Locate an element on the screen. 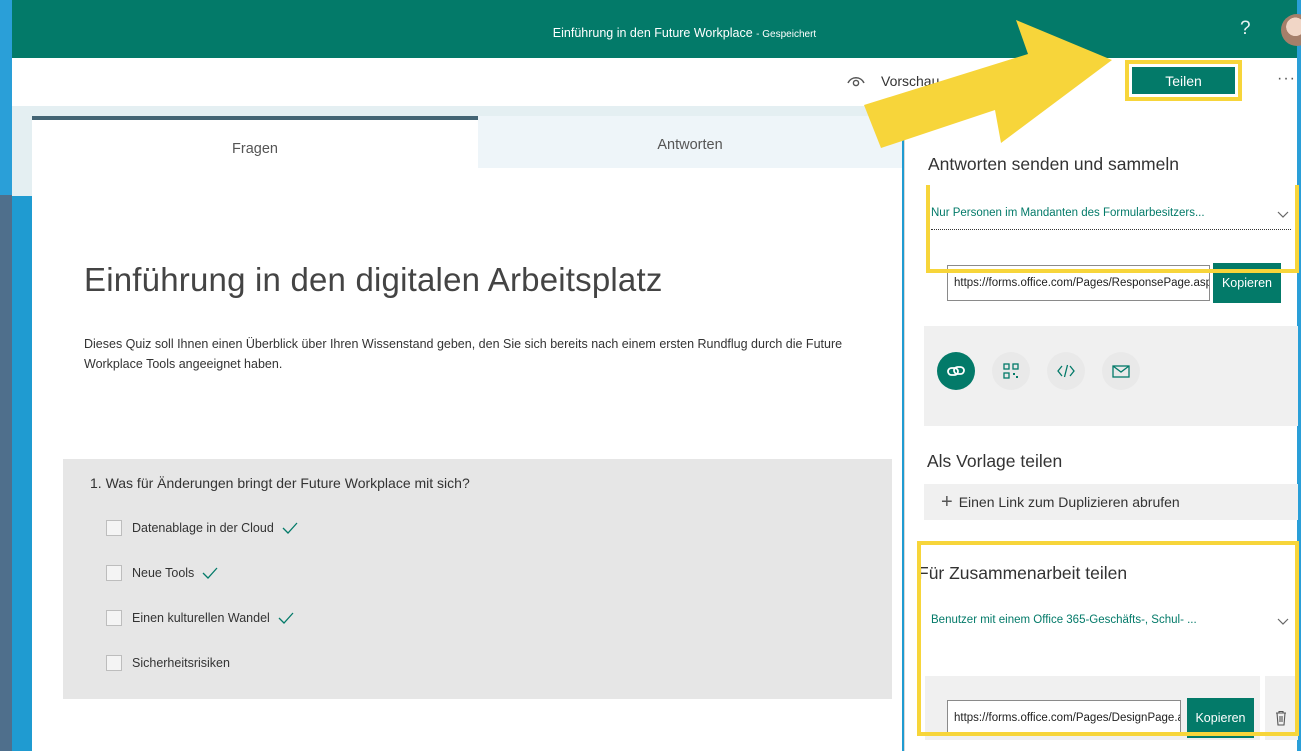  collect-heading: Antworten senden und sammeln is located at coordinates (1053, 164).